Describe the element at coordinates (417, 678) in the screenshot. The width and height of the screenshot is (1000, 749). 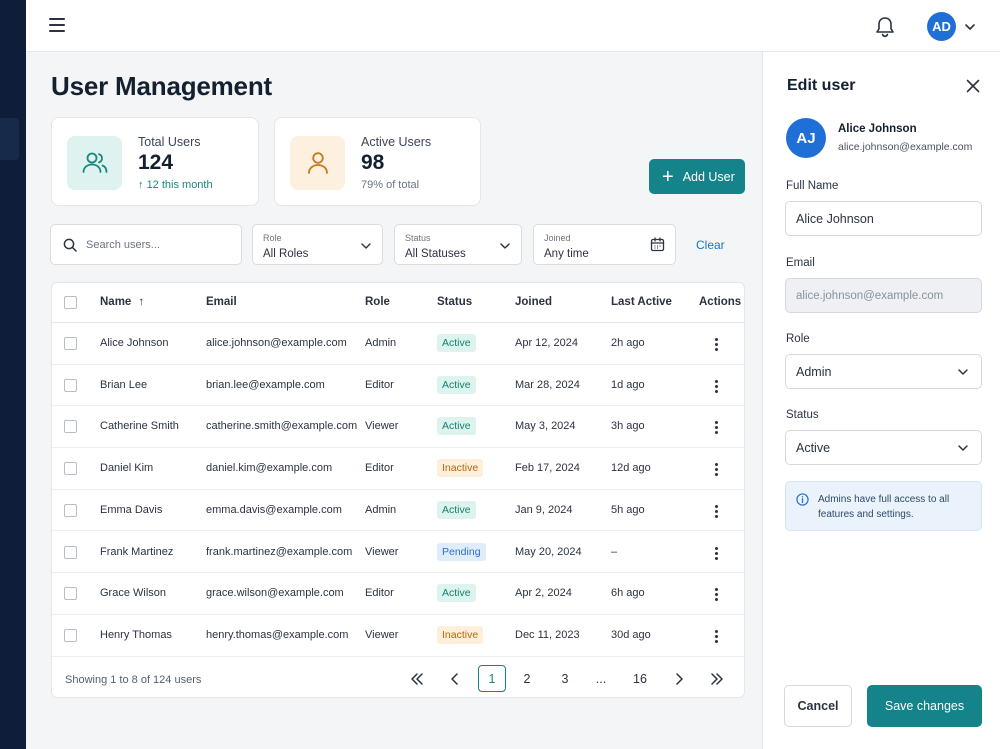
I see `first-page-icon` at that location.